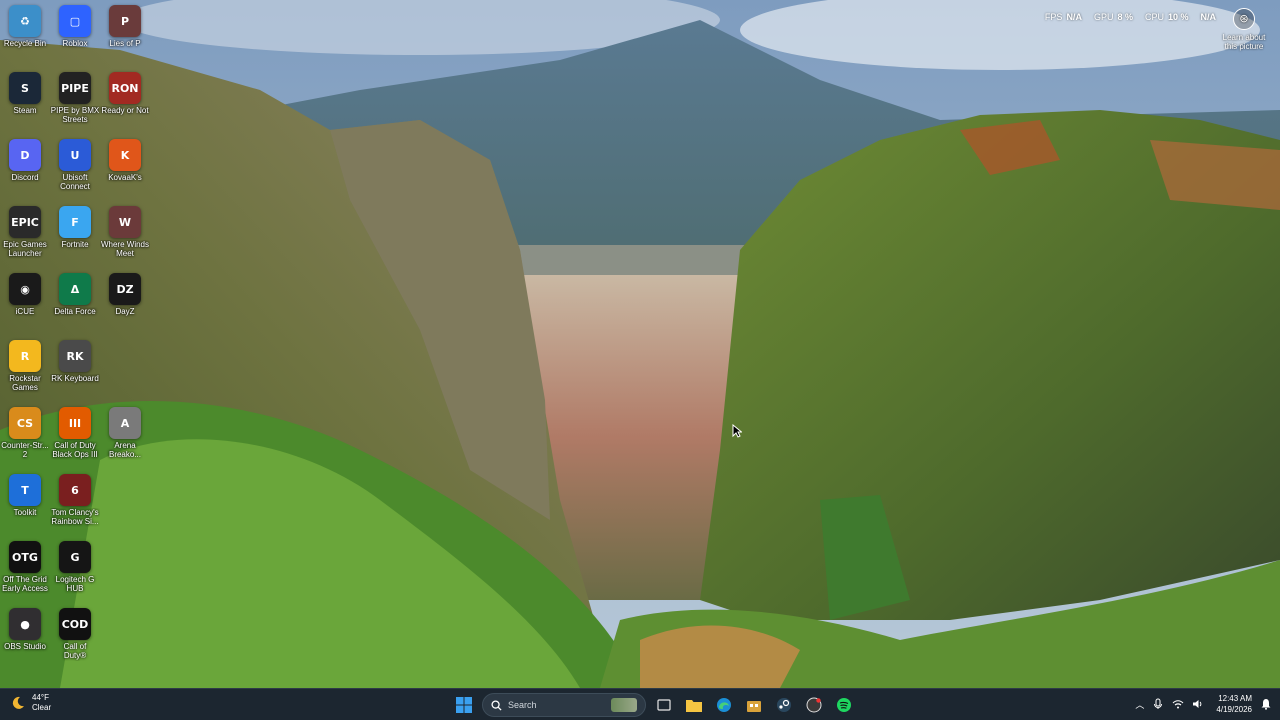  Describe the element at coordinates (1244, 29) in the screenshot. I see `learn-about-picture: ⊛ Learn about this picture` at that location.